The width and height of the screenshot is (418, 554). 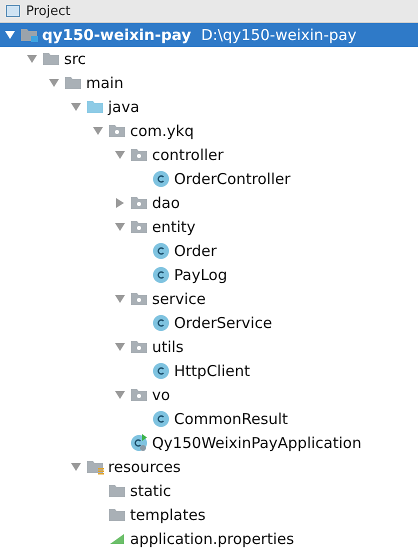 What do you see at coordinates (13, 11) in the screenshot?
I see `panel-icon` at bounding box center [13, 11].